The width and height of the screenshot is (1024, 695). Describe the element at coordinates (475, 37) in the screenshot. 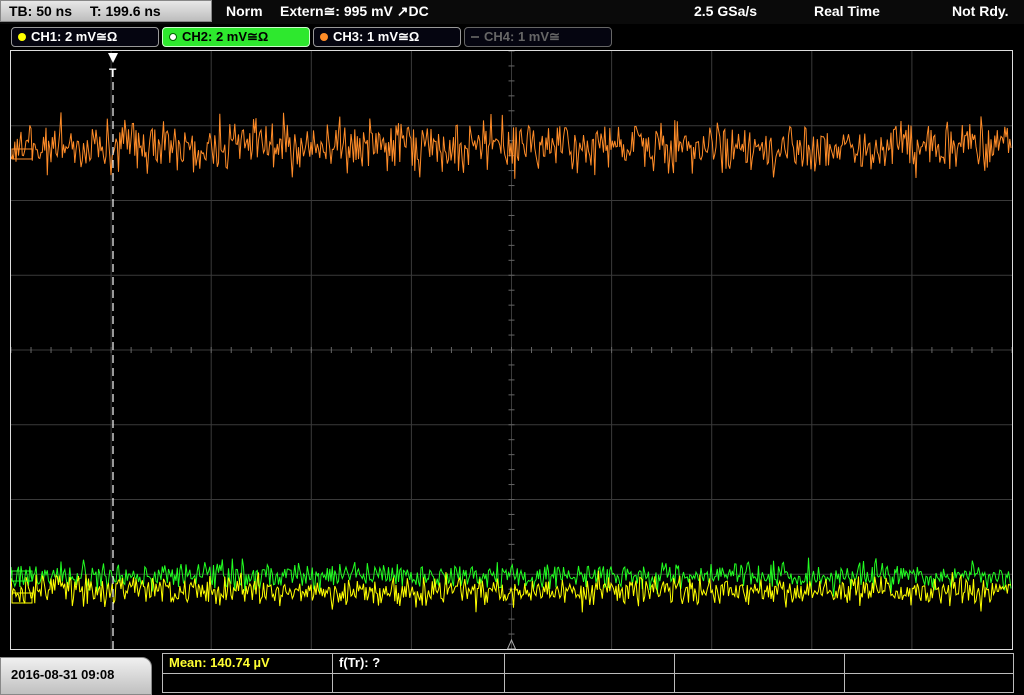

I see `channel-4-dash-icon` at that location.